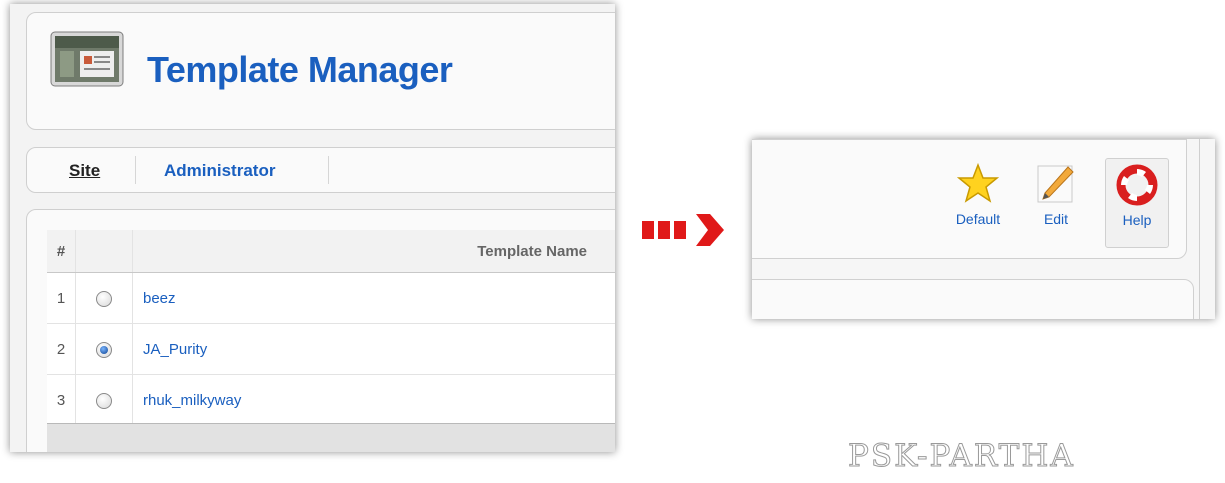 This screenshot has height=483, width=1225. Describe the element at coordinates (84, 171) in the screenshot. I see `tab-site: Site` at that location.